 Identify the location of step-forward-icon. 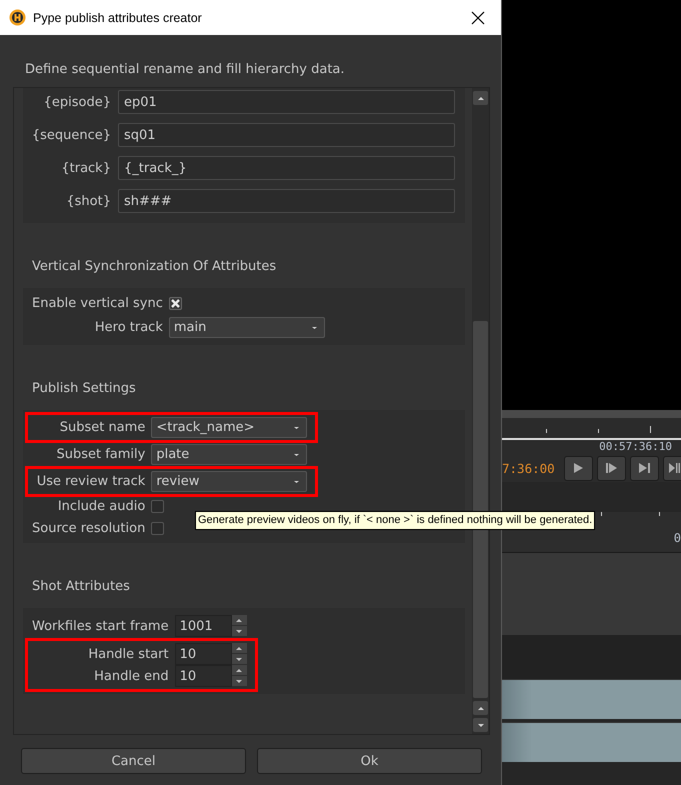
(611, 468).